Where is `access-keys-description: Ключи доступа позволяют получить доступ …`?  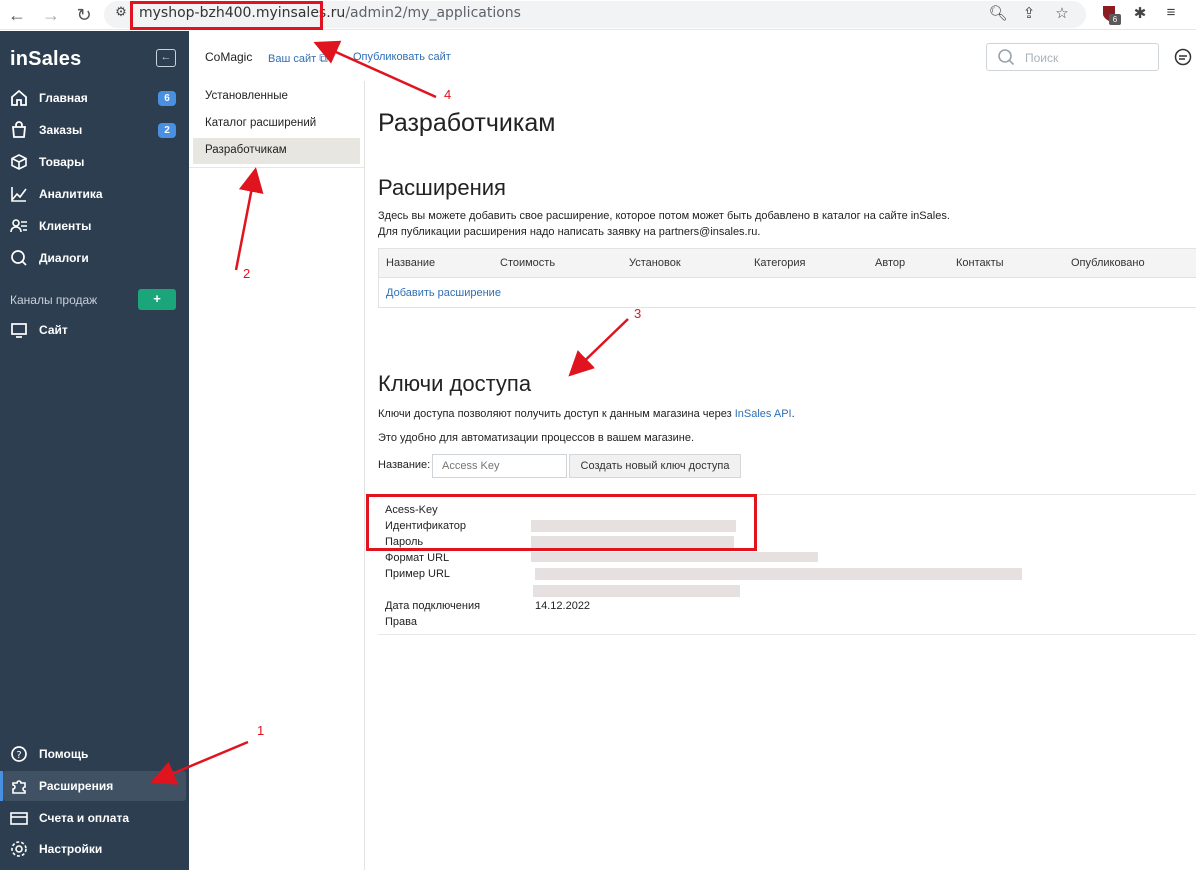
access-keys-description: Ключи доступа позволяют получить доступ … is located at coordinates (586, 414).